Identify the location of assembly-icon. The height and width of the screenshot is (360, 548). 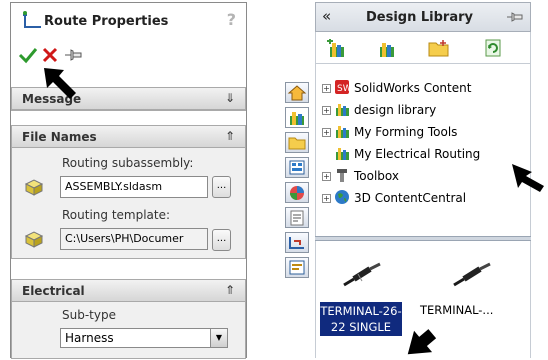
(34, 187).